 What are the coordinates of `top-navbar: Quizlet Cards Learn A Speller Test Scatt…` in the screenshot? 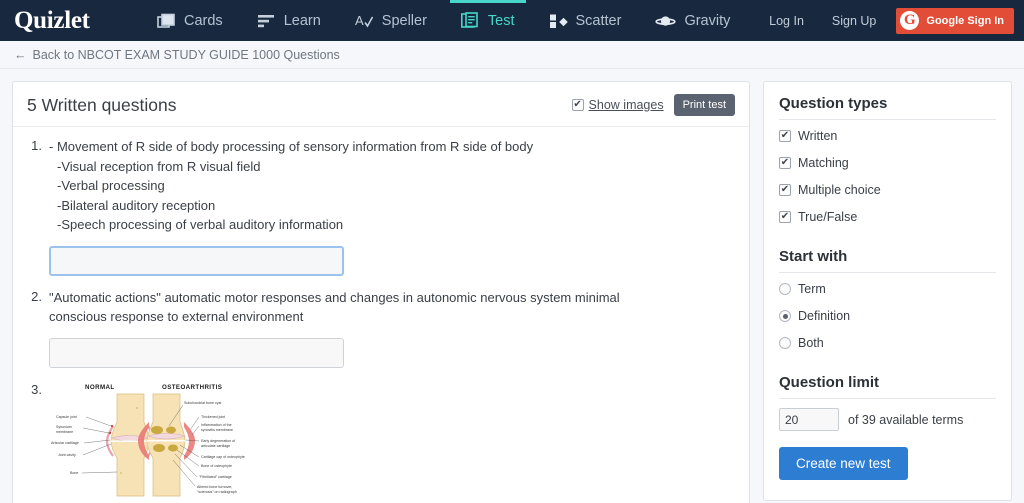 It's located at (512, 20).